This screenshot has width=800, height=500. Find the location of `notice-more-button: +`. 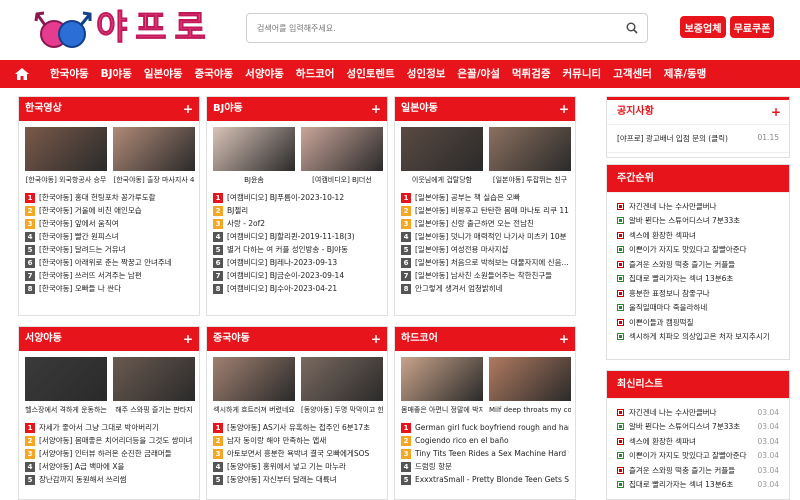

notice-more-button: + is located at coordinates (776, 112).